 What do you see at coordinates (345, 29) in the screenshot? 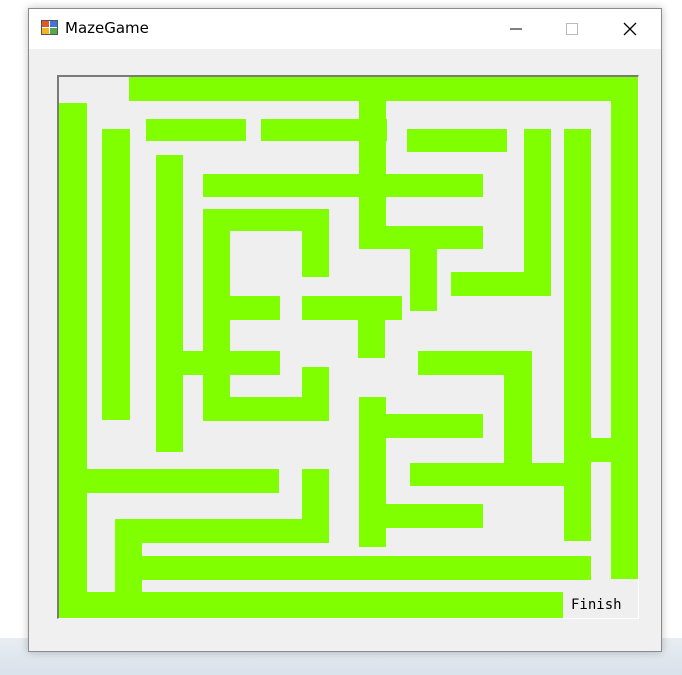
I see `title-bar: MazeGame` at bounding box center [345, 29].